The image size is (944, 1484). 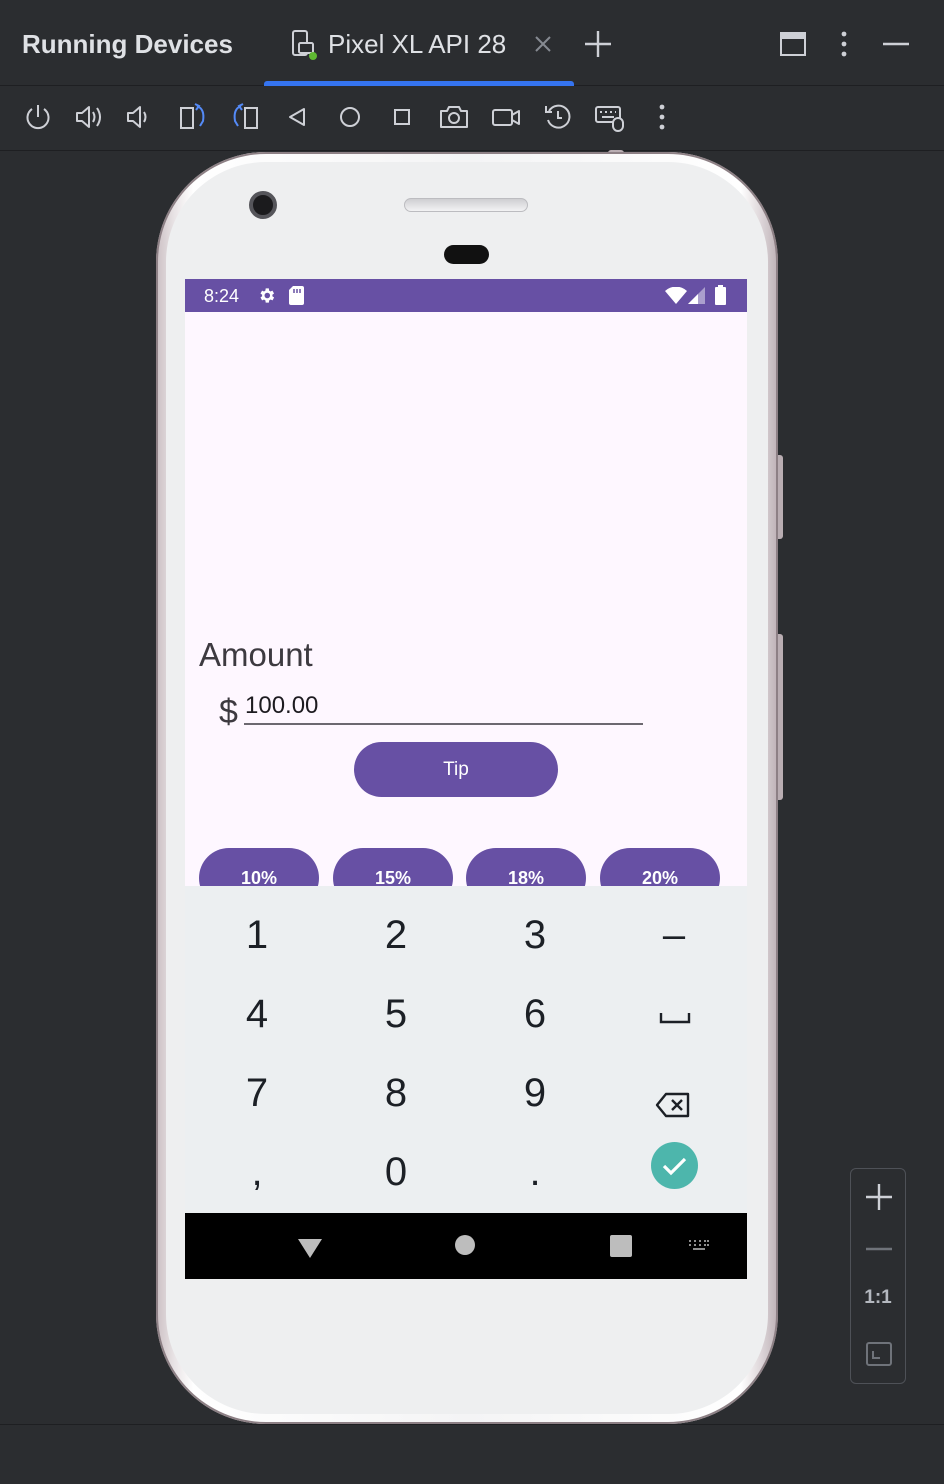 I want to click on volume-up-icon, so click(x=89, y=117).